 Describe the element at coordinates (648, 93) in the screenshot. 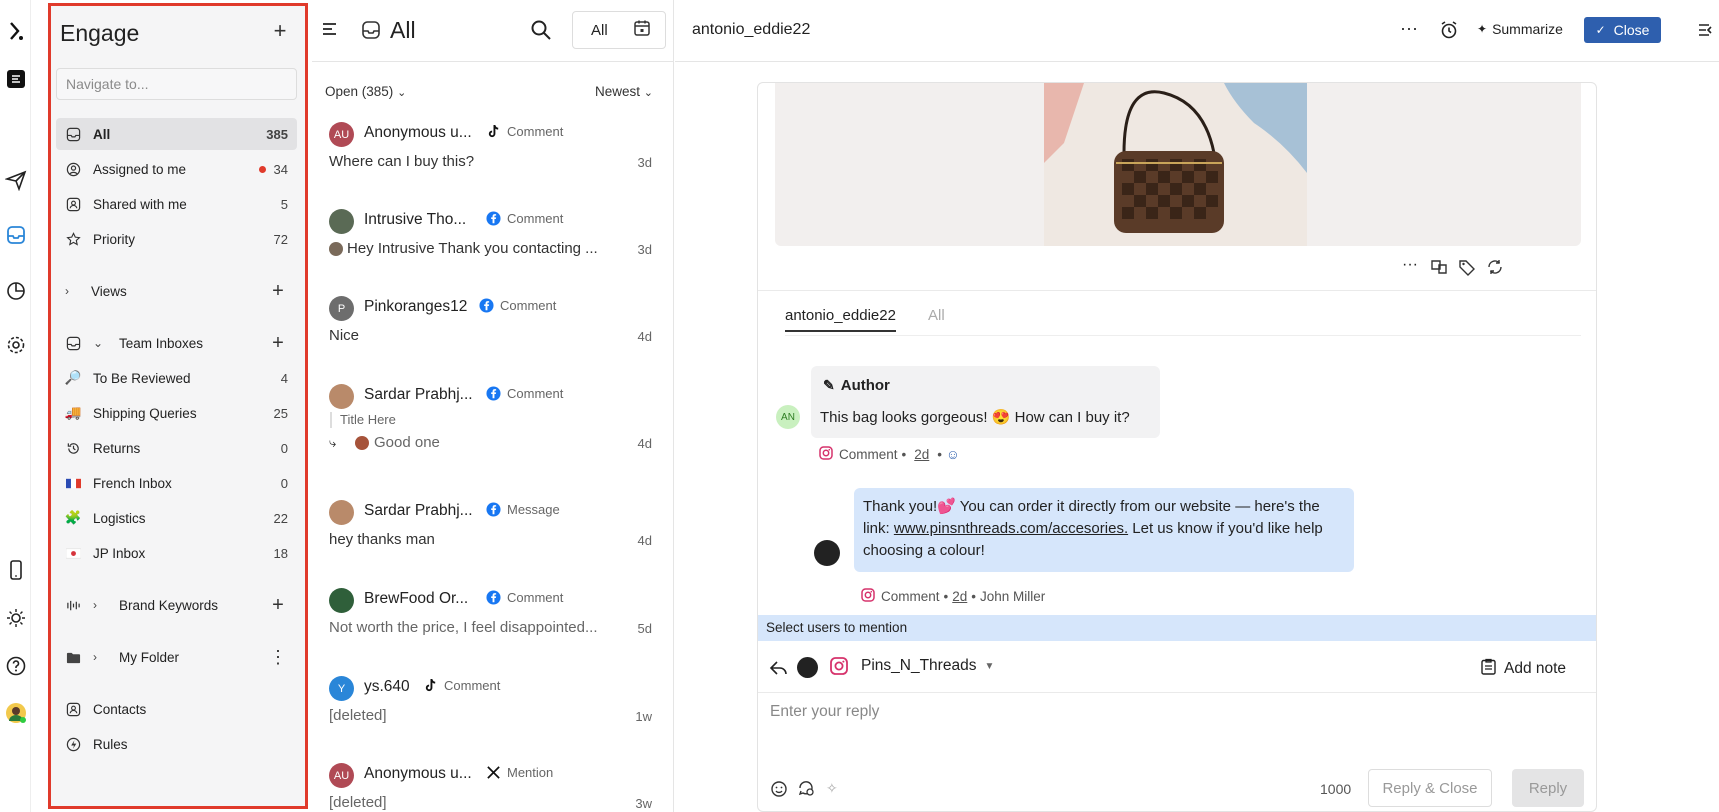

I see `chevron-down-icon: ⌄` at that location.